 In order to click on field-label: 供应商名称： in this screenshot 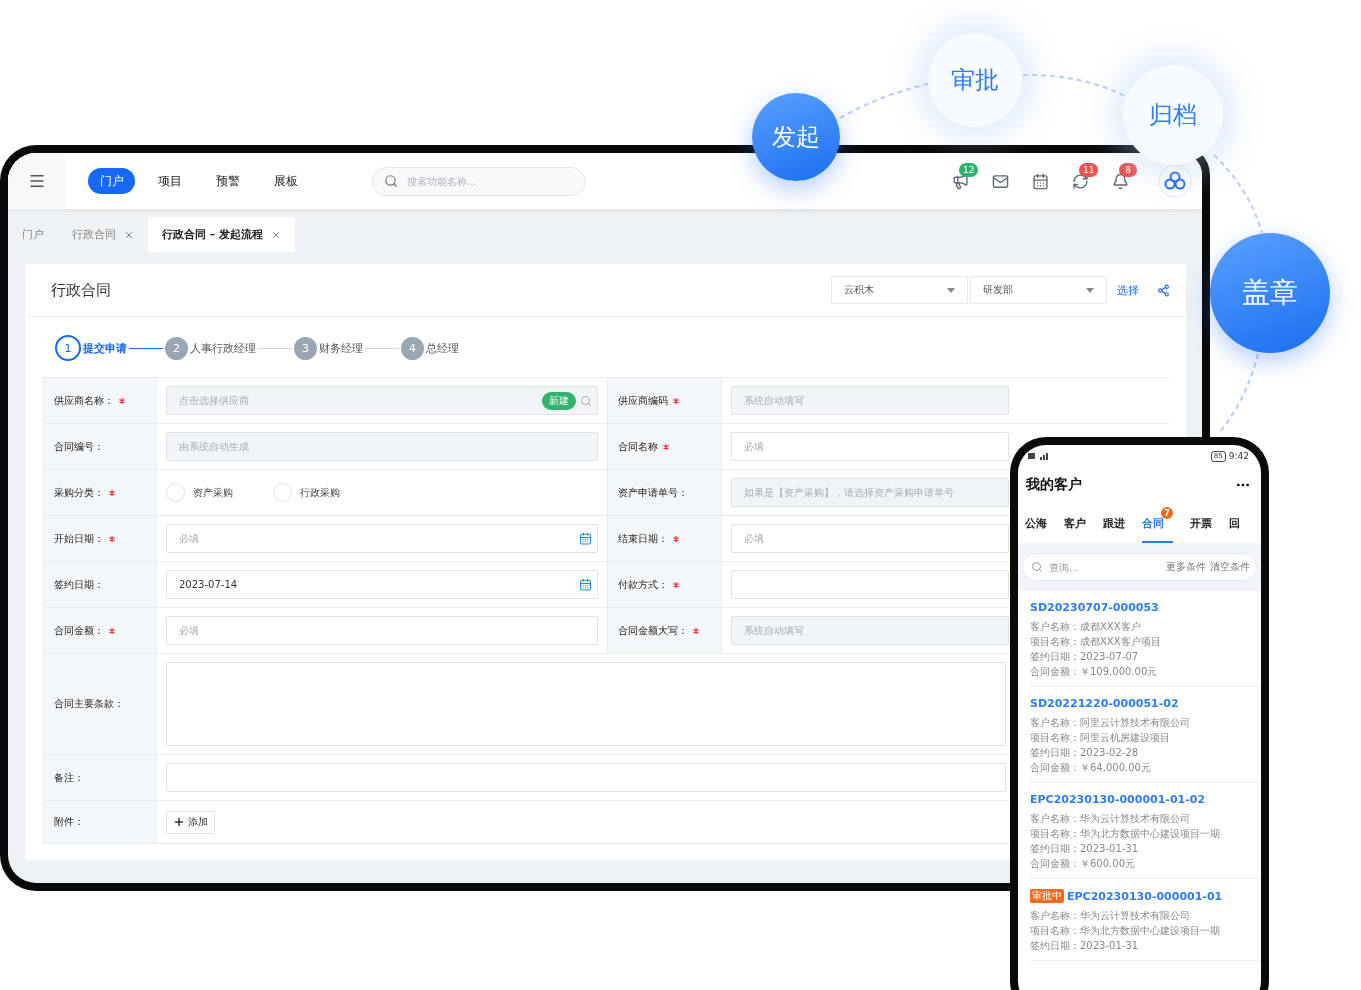, I will do `click(84, 400)`.